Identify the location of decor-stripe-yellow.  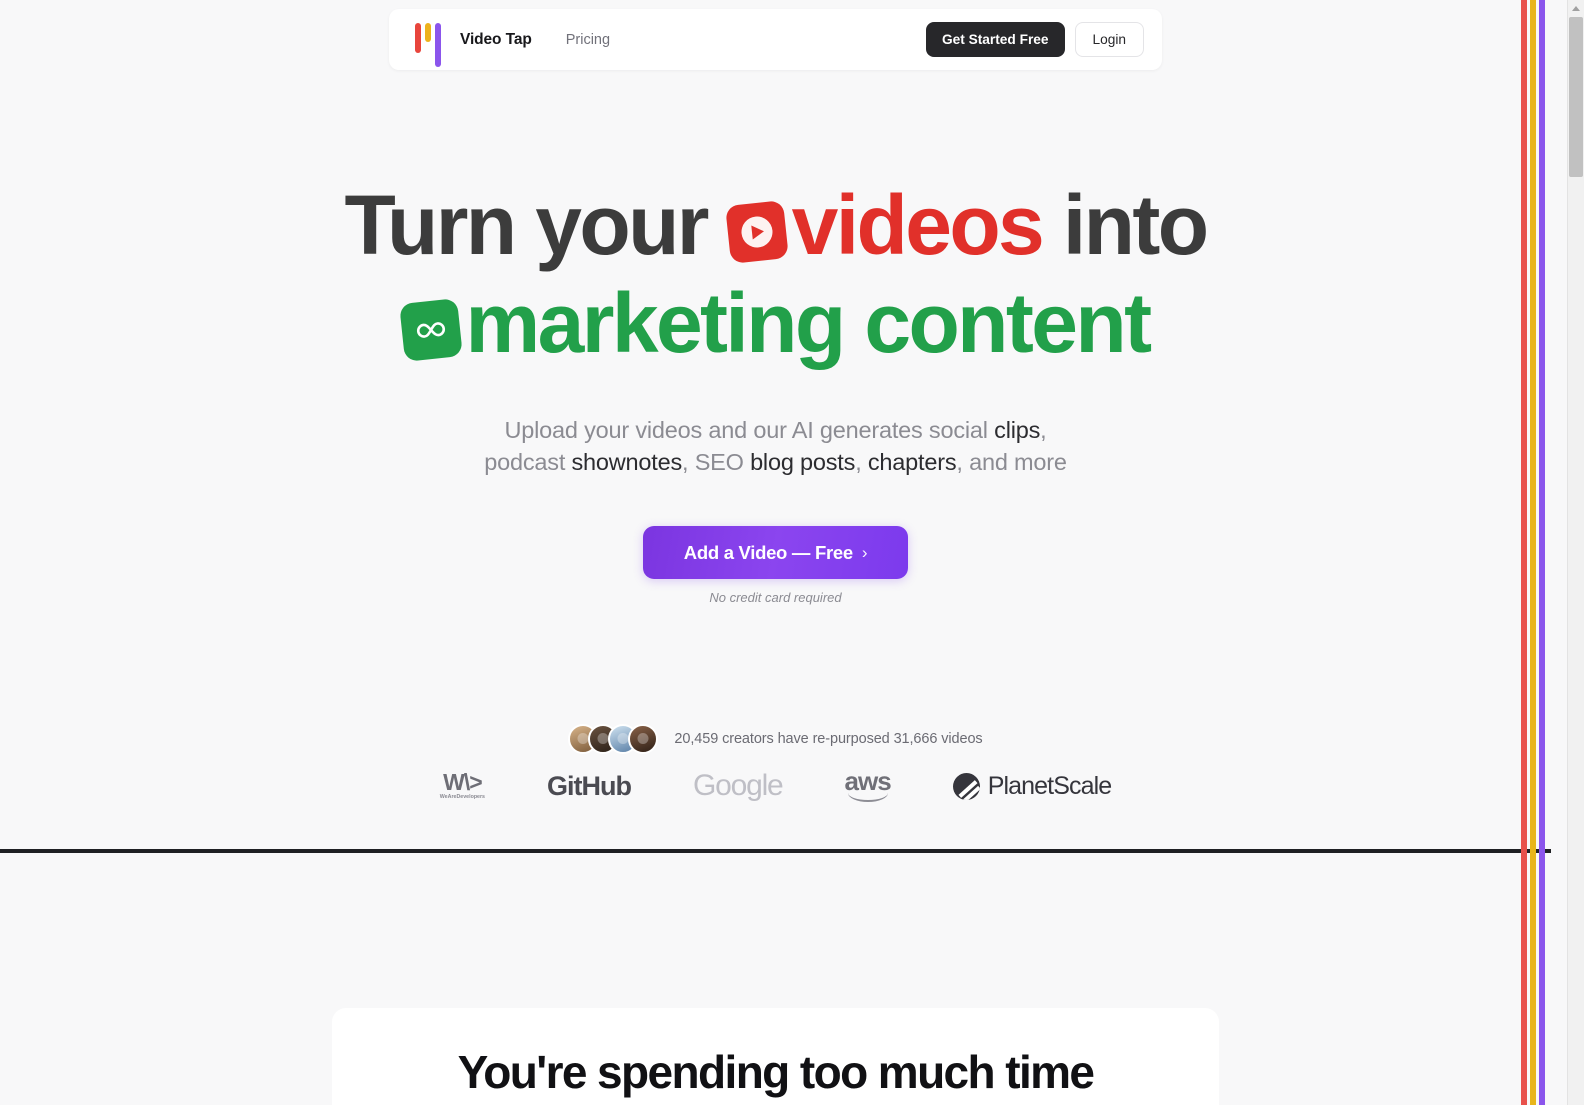
(1533, 552).